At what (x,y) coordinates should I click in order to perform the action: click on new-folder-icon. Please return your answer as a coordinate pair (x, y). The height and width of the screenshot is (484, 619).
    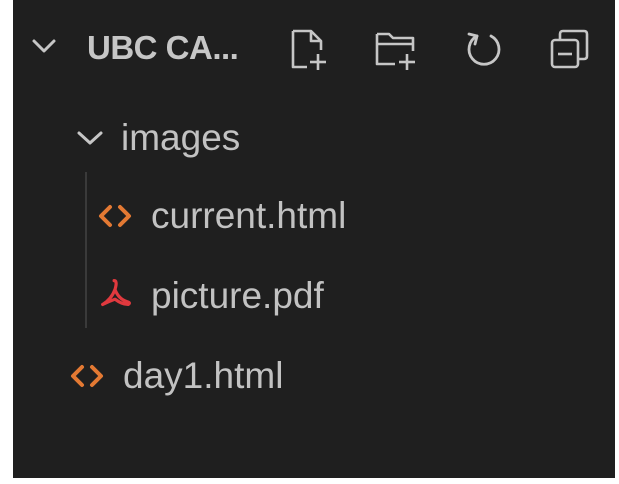
    Looking at the image, I should click on (395, 51).